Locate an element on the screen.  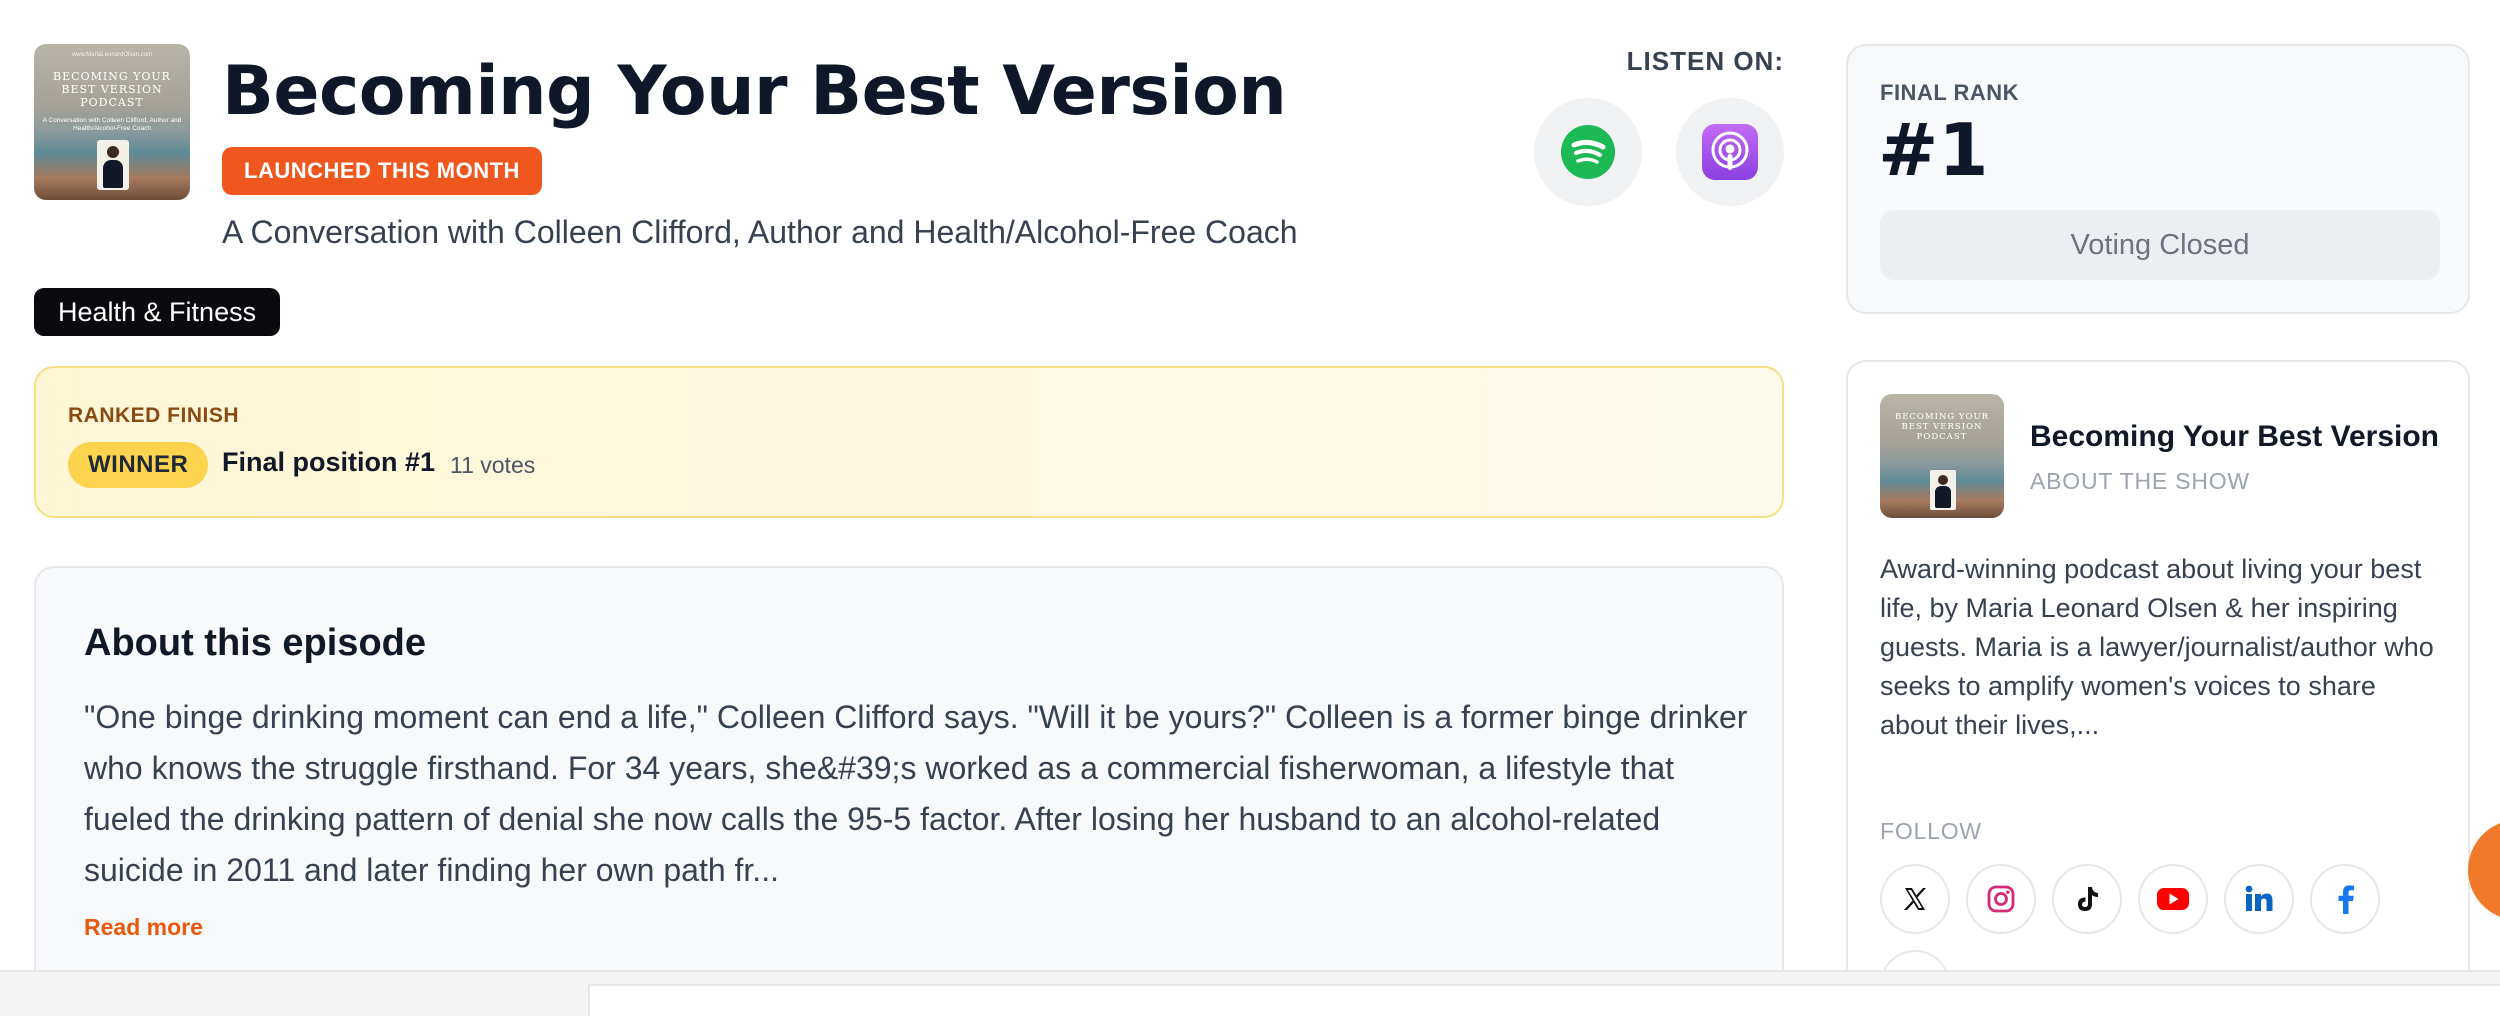
winner-badge: WINNER is located at coordinates (138, 465).